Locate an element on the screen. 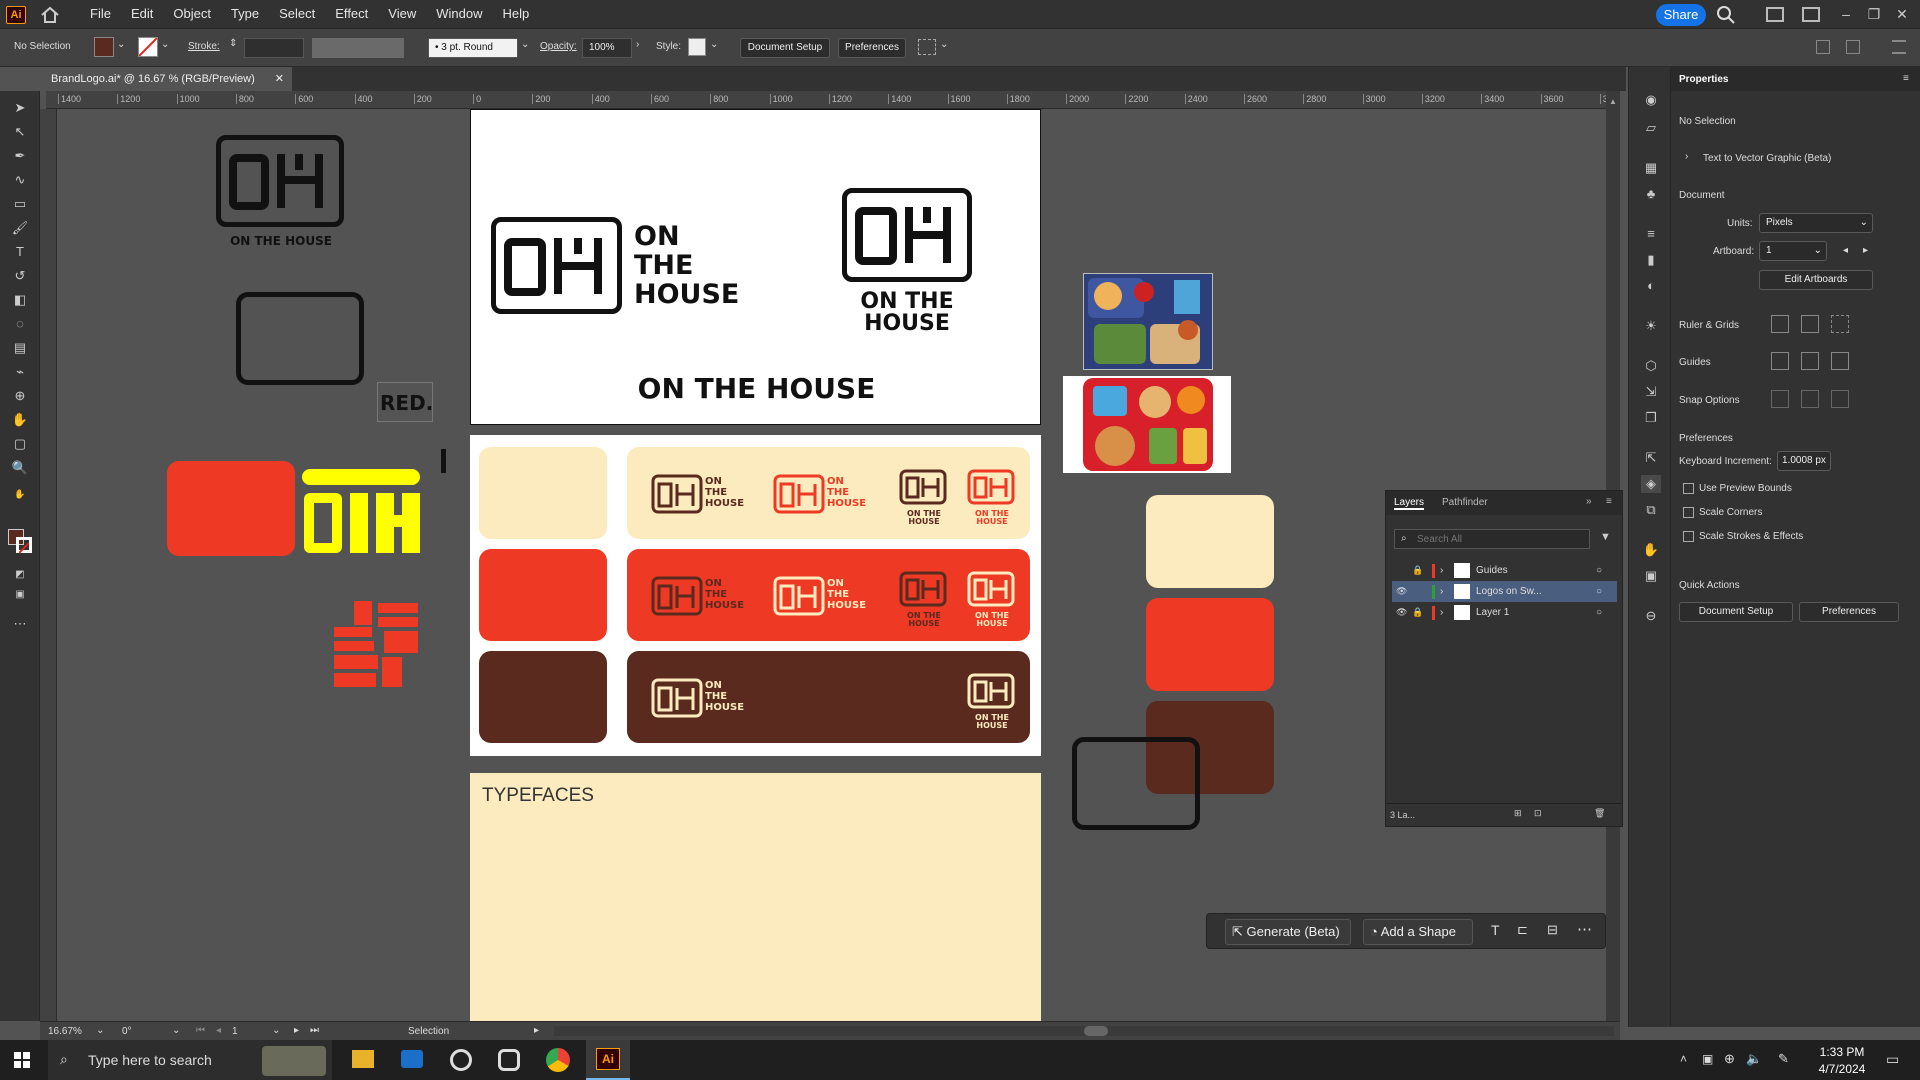  symbols-panel-icon: ♣ is located at coordinates (1651, 194).